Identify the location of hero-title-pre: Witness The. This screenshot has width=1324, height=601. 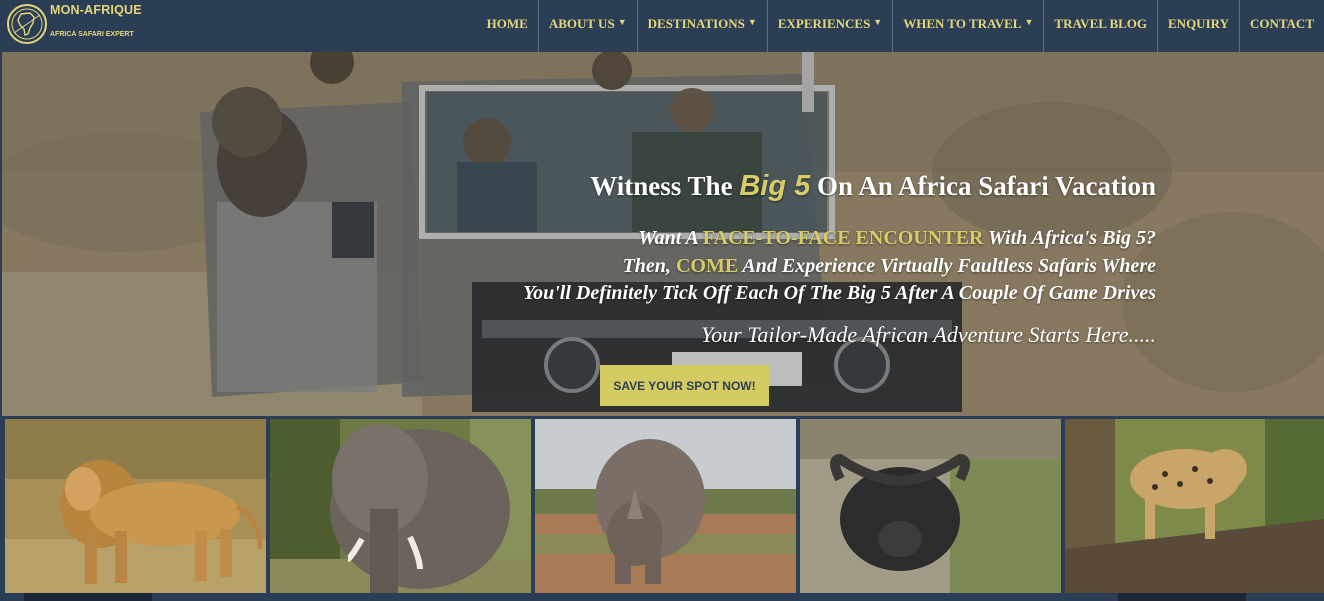
(665, 186).